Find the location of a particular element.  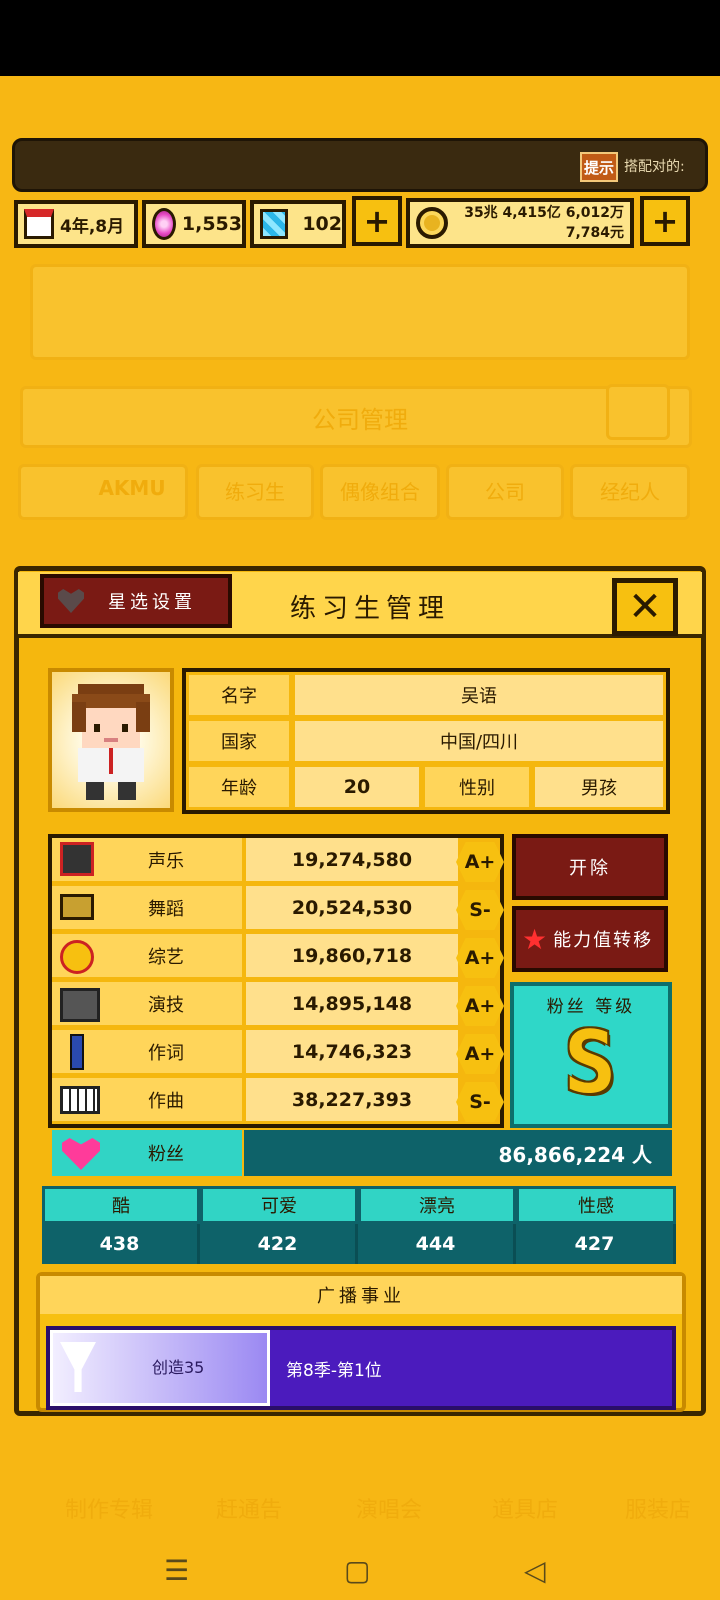

country-value: 中国/四川 is located at coordinates (479, 741).